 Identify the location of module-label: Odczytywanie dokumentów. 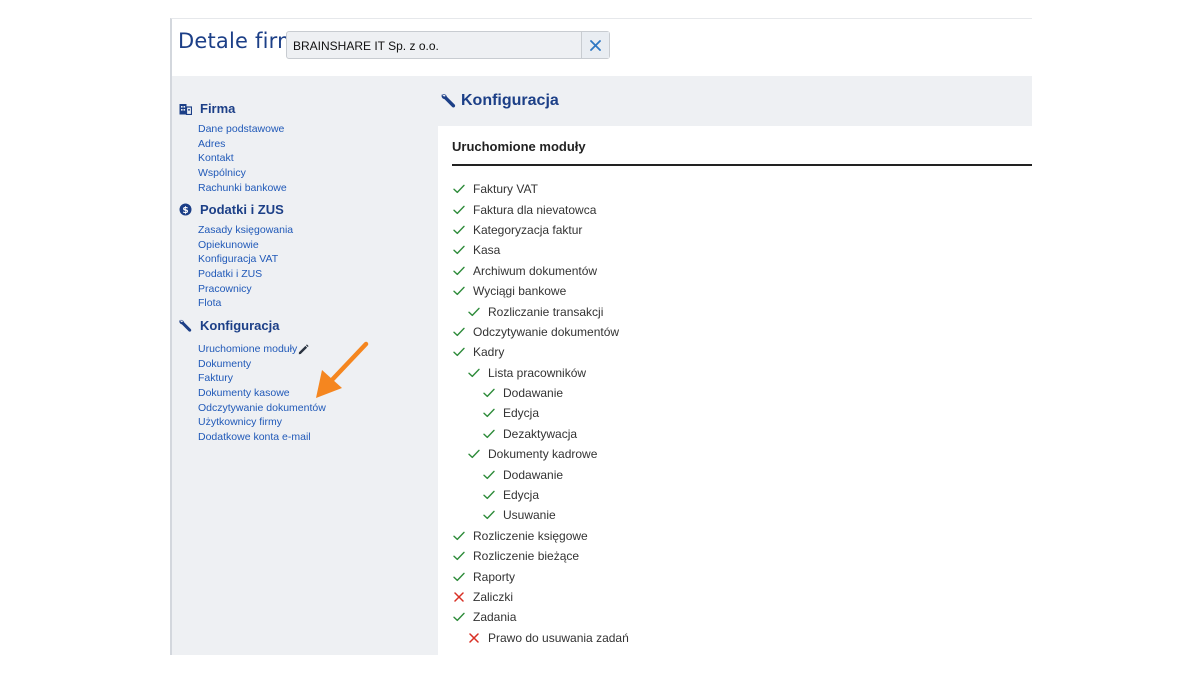
(546, 331).